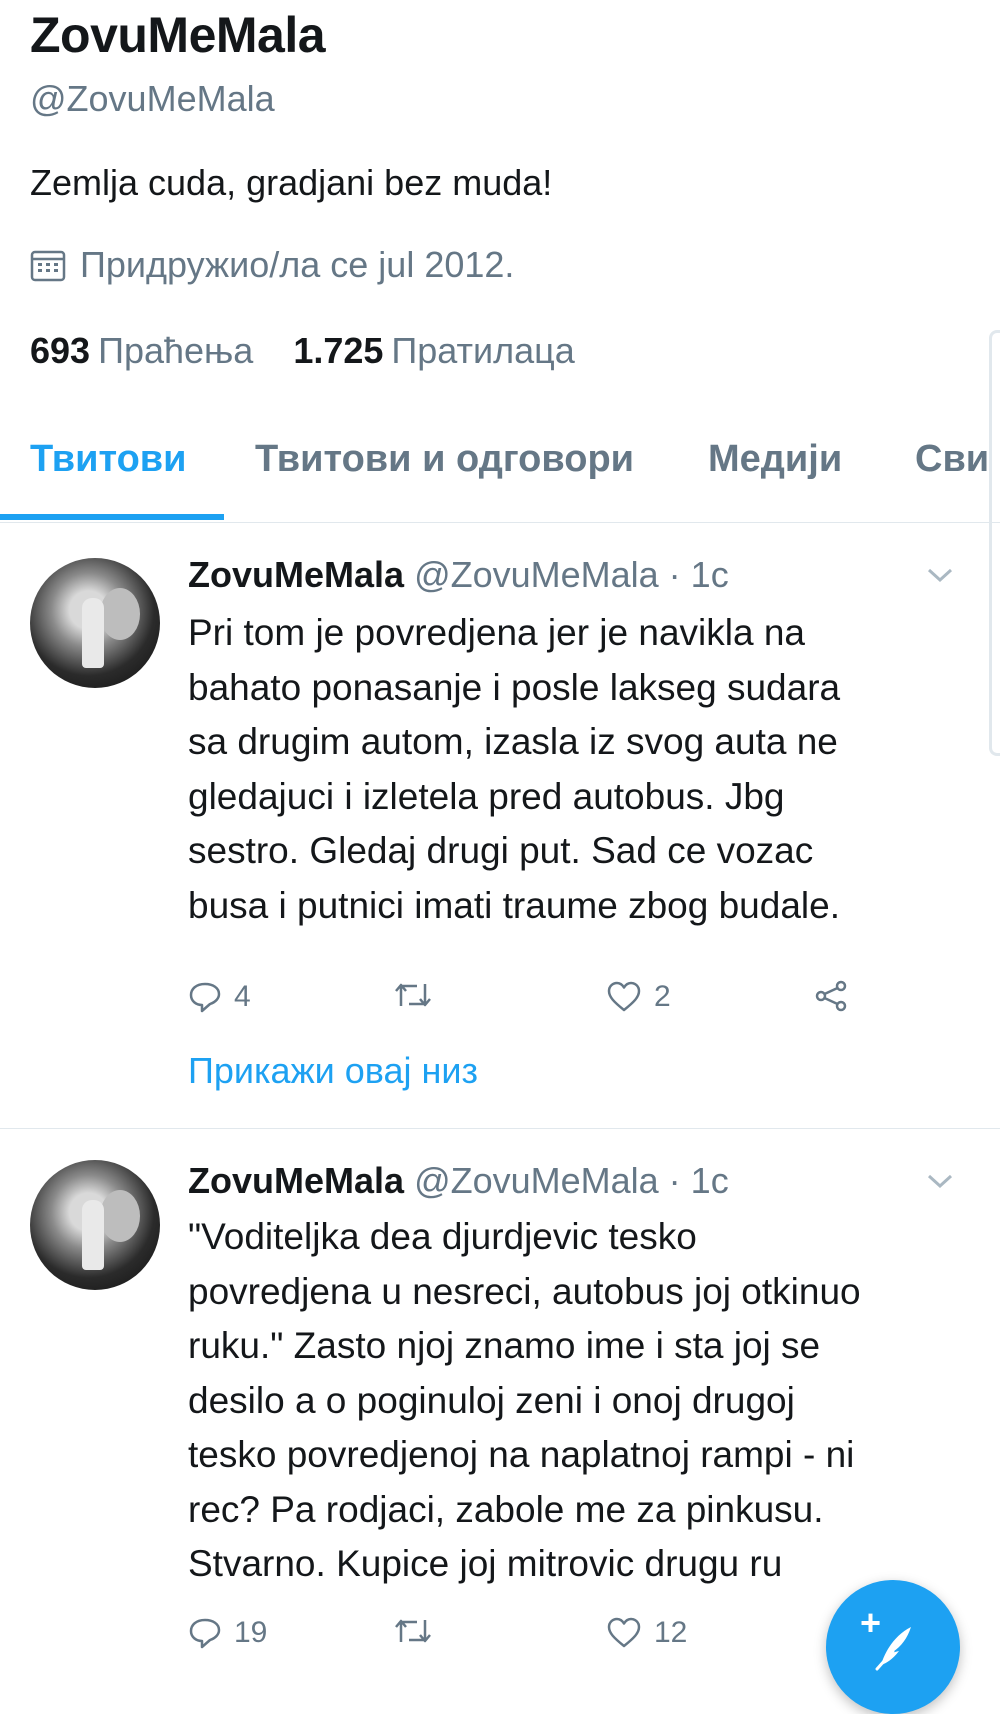 This screenshot has width=1000, height=1714. I want to click on tweet-text-line: sa drugim autom, izasla iz svog auta ne, so click(513, 741).